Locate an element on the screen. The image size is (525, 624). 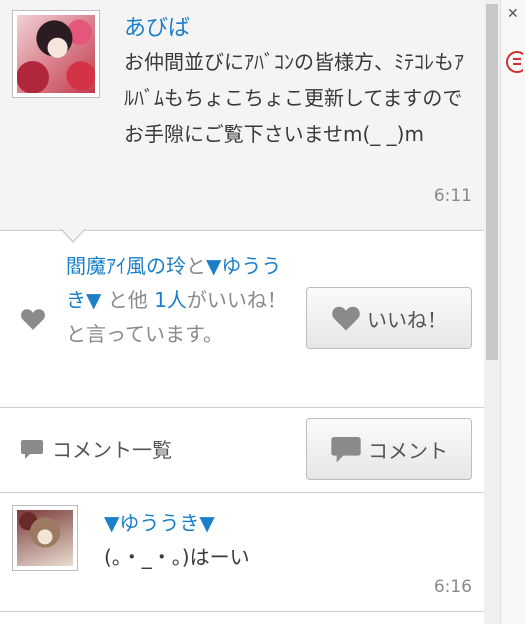
post-author-name: あびば is located at coordinates (157, 26).